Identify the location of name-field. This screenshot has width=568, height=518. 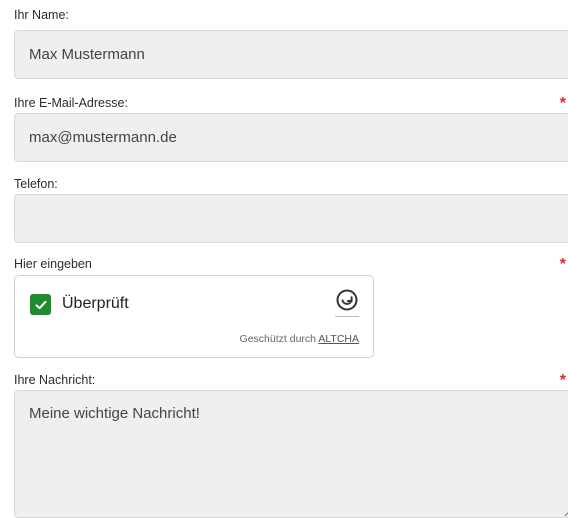
(291, 54).